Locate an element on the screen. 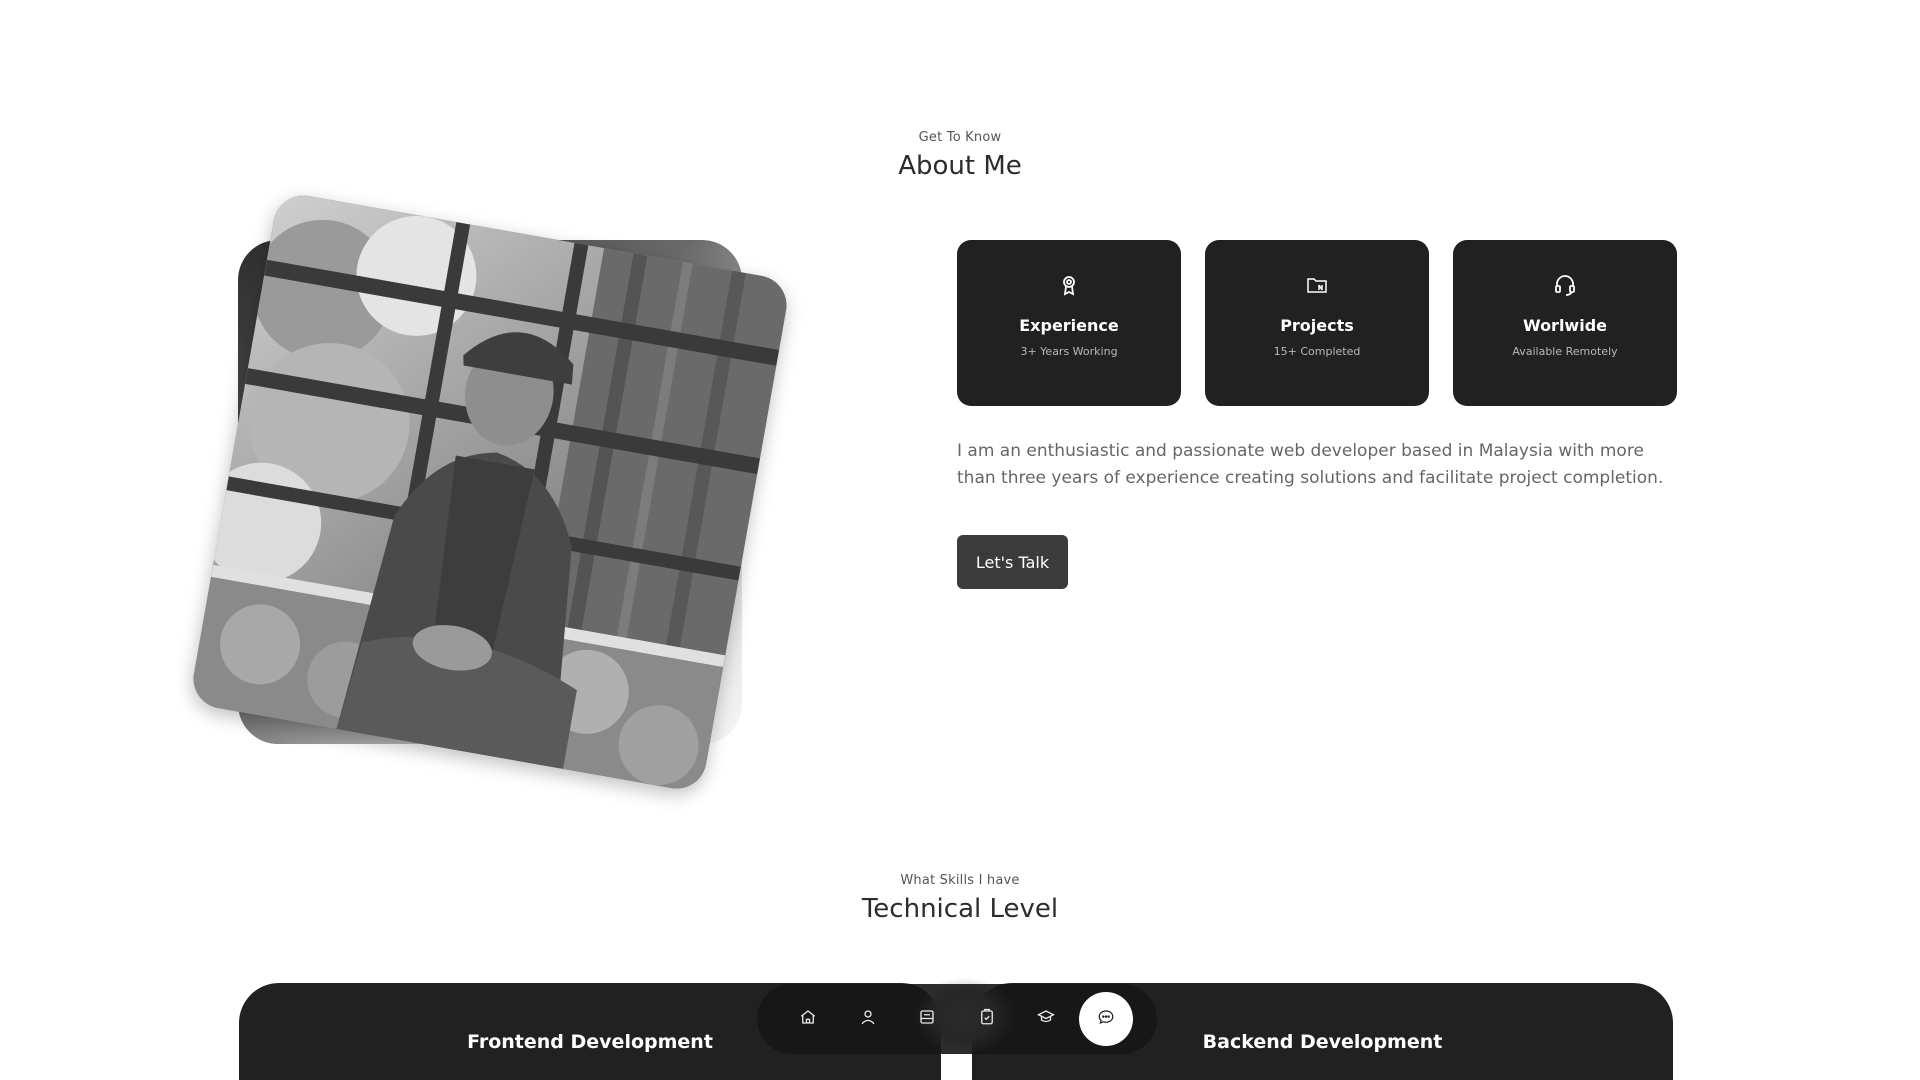  chat-icon is located at coordinates (1106, 1019).